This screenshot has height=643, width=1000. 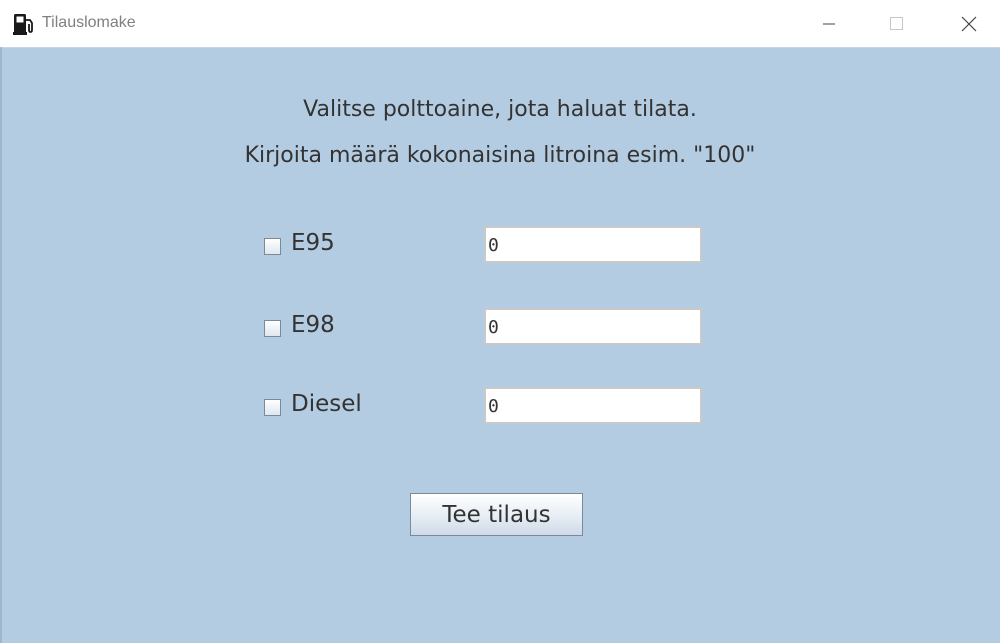 What do you see at coordinates (593, 326) in the screenshot?
I see `amount-field-e98` at bounding box center [593, 326].